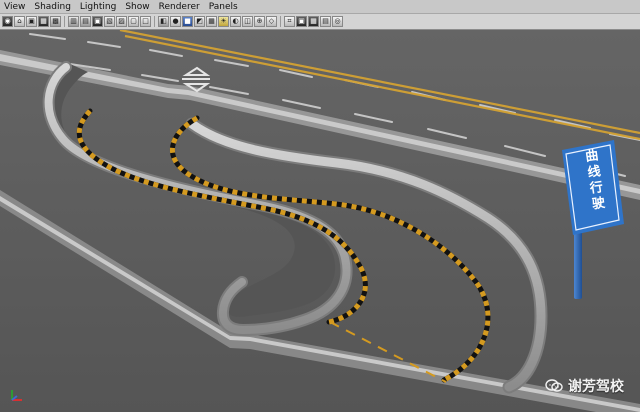 This screenshot has height=412, width=640. I want to click on shading-menu: Shading, so click(52, 7).